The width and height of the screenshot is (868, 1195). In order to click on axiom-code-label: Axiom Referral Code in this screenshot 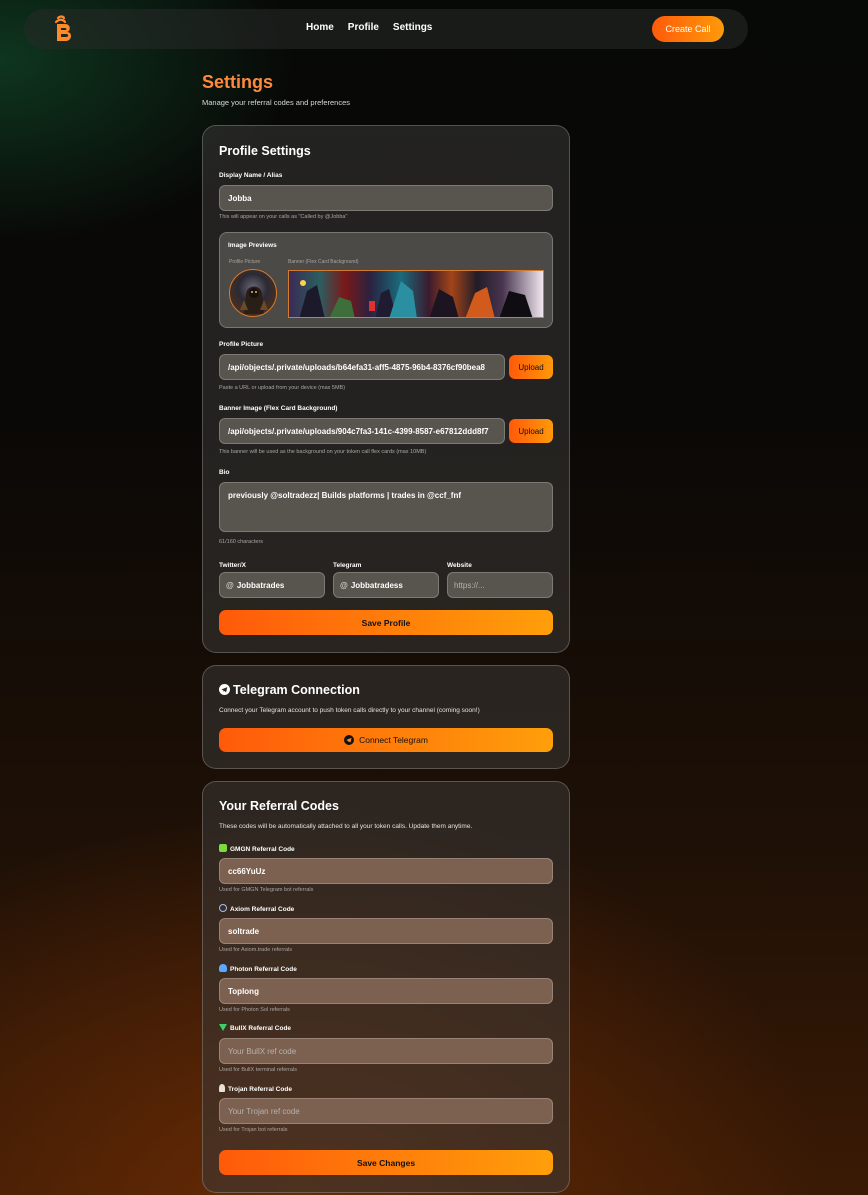, I will do `click(256, 908)`.